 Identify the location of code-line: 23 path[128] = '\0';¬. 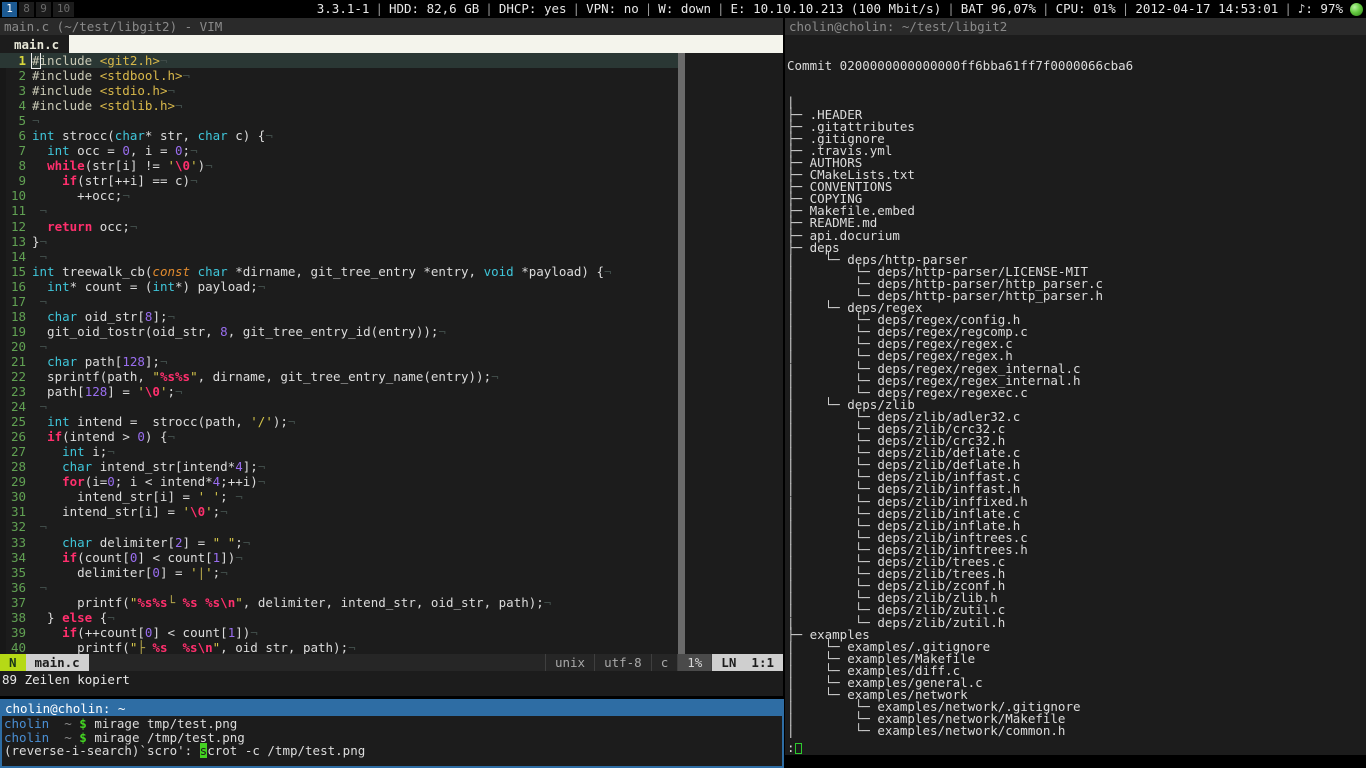
(391, 391).